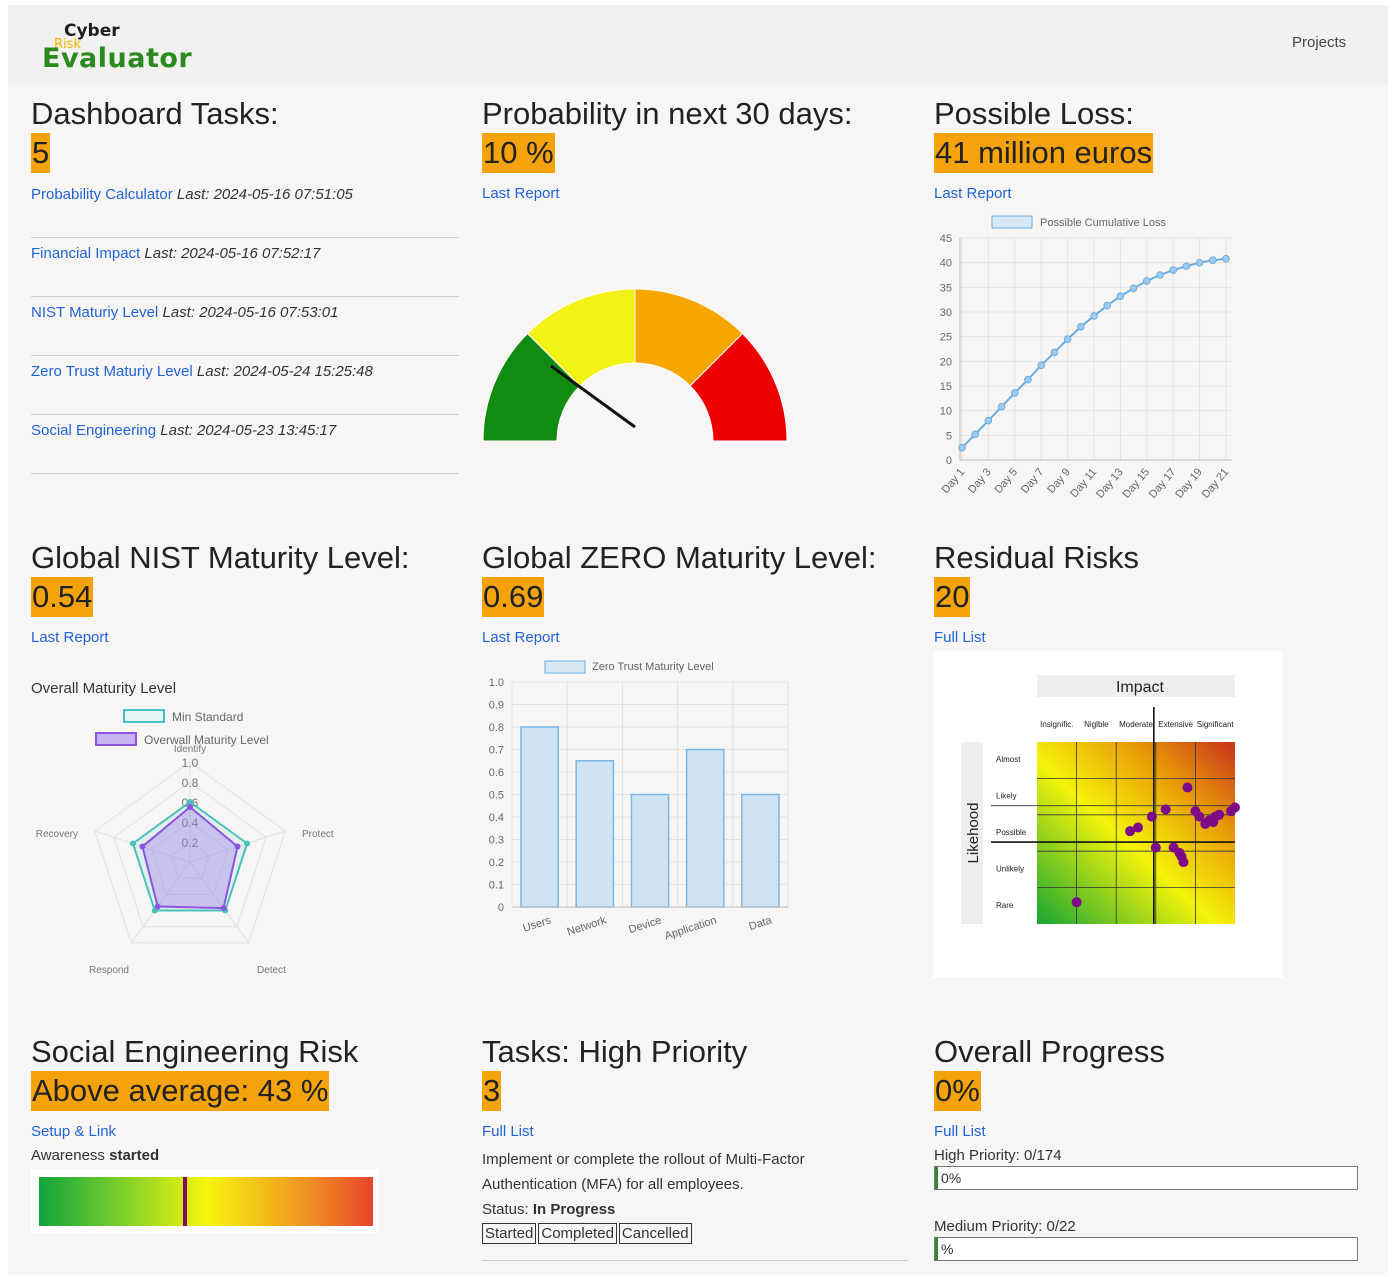 This screenshot has width=1392, height=1277. Describe the element at coordinates (190, 749) in the screenshot. I see `radar-axis-label: Identify` at that location.